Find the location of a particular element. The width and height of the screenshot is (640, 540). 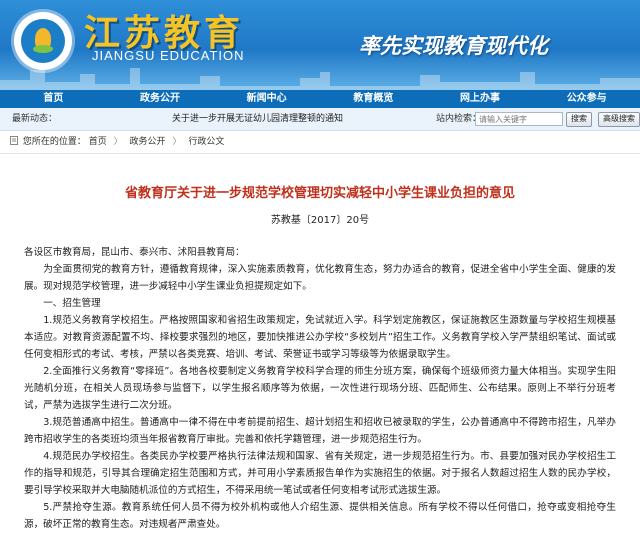

main-navigation: 首页 政务公开 新闻中心 教育概览 网上办事 公众参与 is located at coordinates (320, 99).